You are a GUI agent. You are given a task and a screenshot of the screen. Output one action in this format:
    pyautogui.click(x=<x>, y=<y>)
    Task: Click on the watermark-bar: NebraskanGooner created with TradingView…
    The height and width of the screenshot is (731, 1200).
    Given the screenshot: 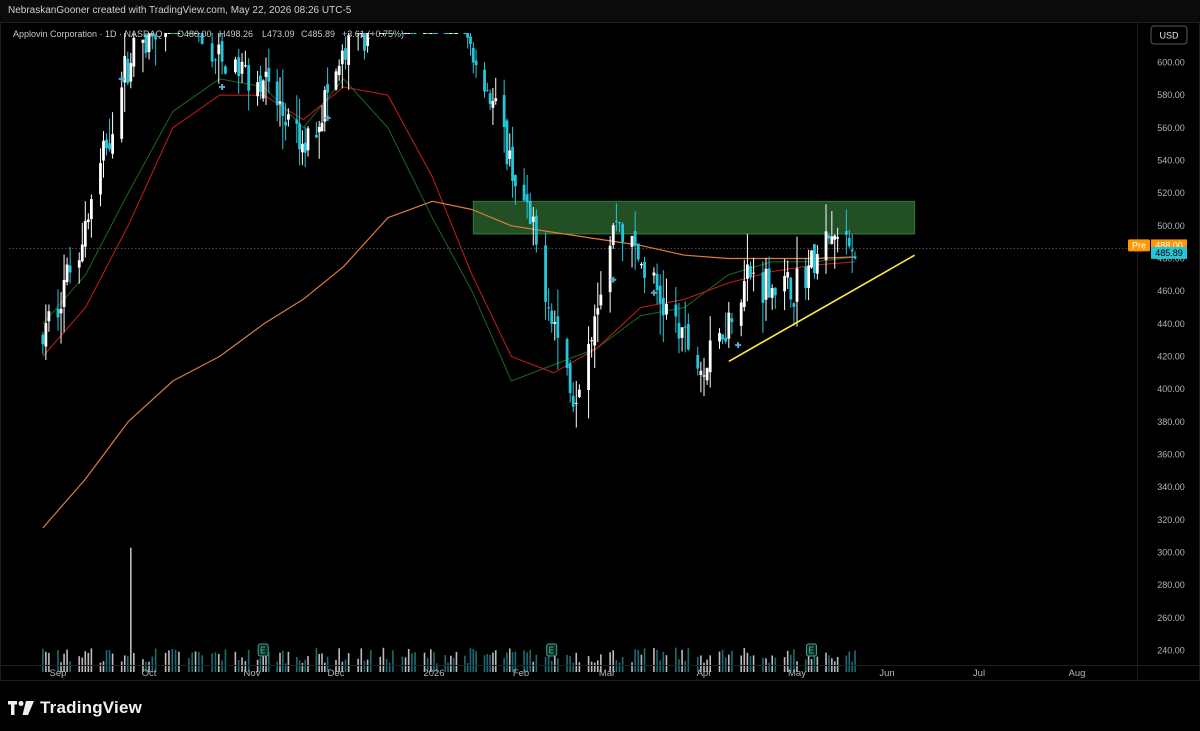 What is the action you would take?
    pyautogui.click(x=600, y=11)
    